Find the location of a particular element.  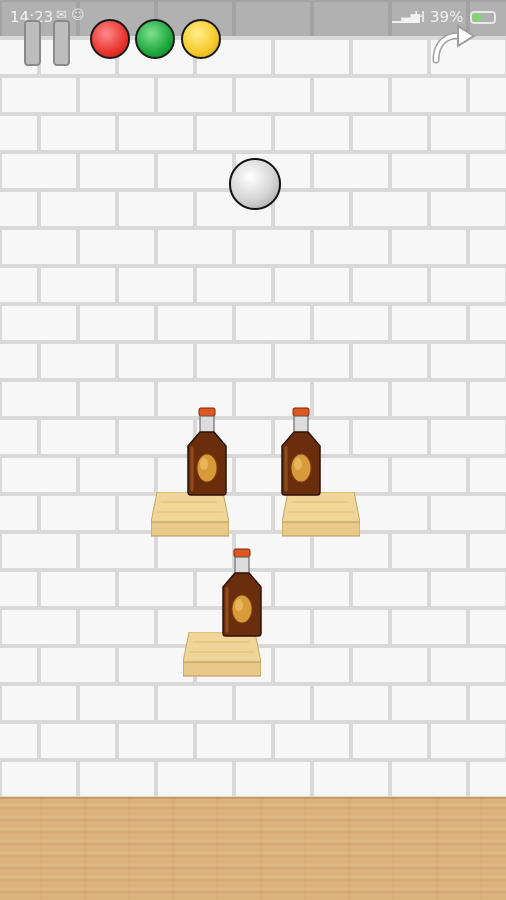

bottle-right is located at coordinates (301, 451).